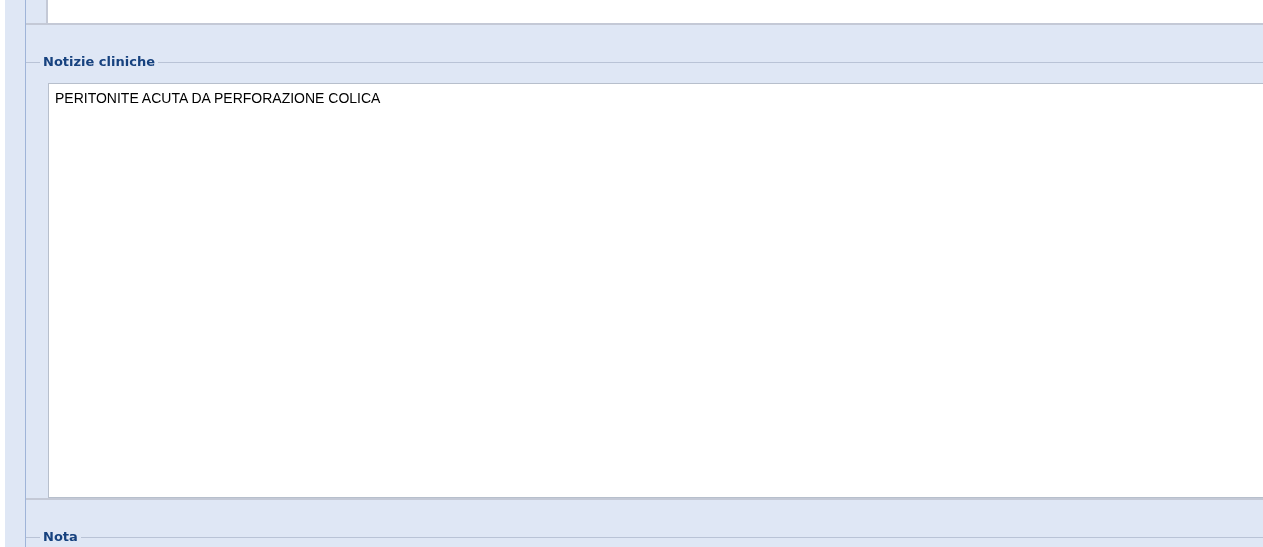 The width and height of the screenshot is (1263, 547). I want to click on section-title: Nota, so click(60, 537).